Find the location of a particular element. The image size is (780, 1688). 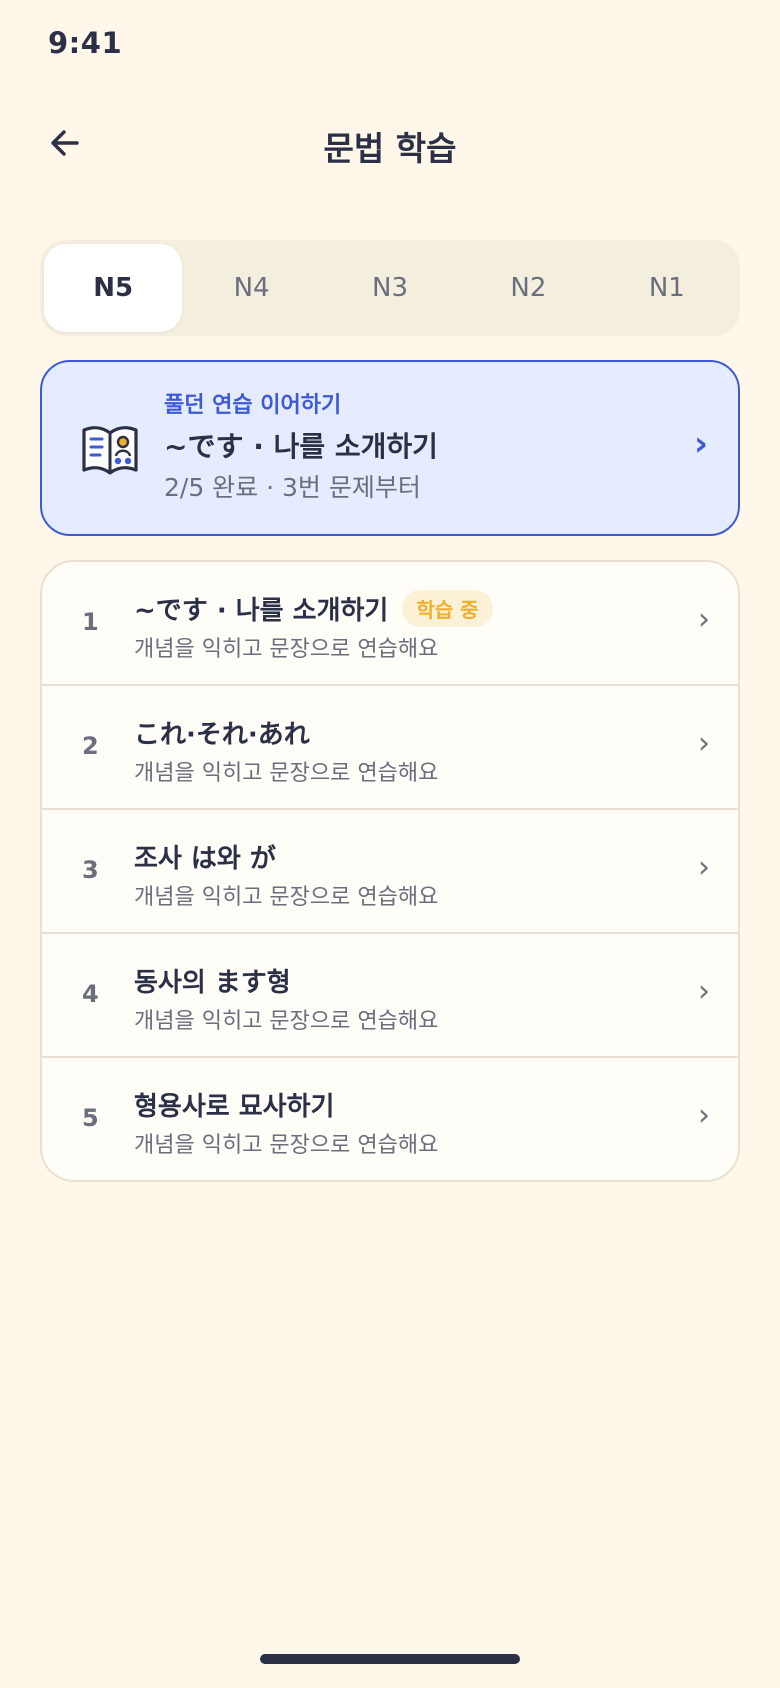

tab-n3: N3 is located at coordinates (390, 288).